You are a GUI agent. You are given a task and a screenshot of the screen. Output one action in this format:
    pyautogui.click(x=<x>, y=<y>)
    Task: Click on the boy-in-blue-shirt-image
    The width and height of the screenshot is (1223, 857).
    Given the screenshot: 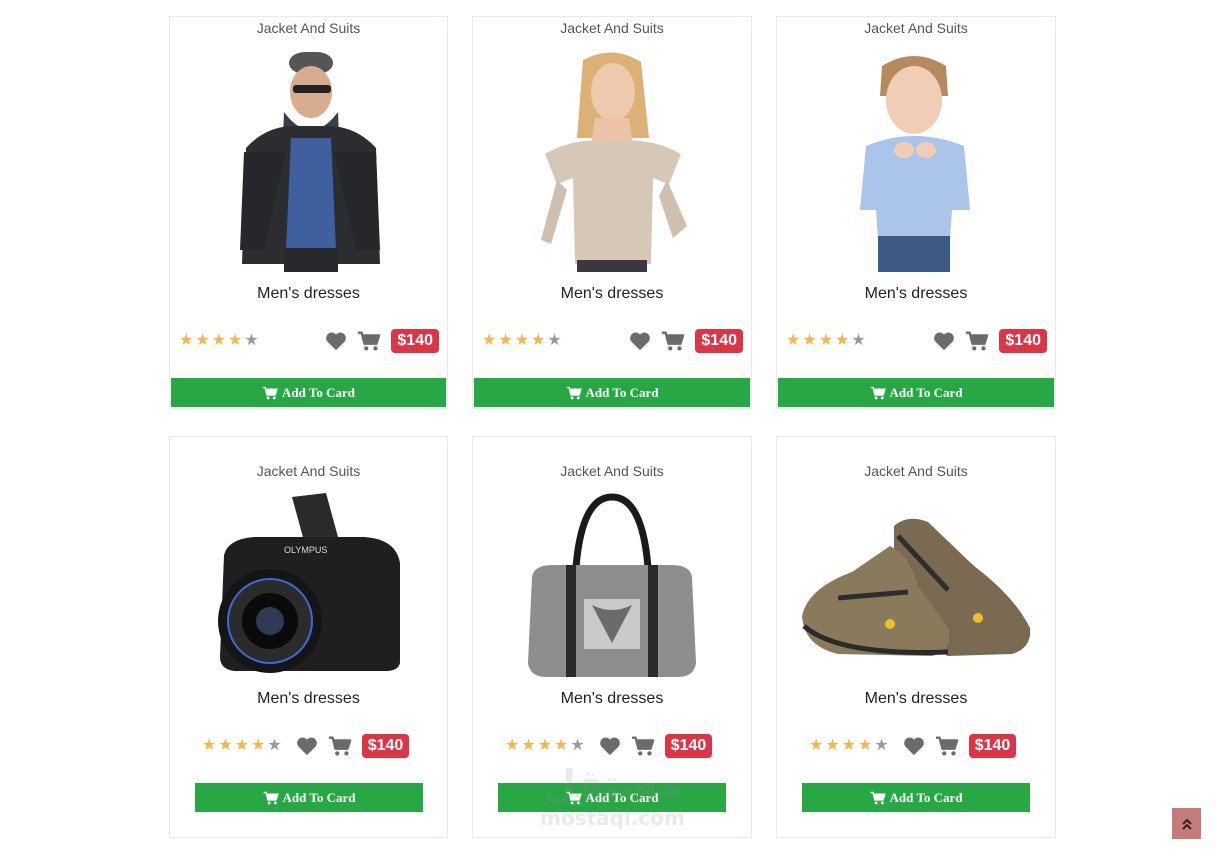 What is the action you would take?
    pyautogui.click(x=915, y=164)
    